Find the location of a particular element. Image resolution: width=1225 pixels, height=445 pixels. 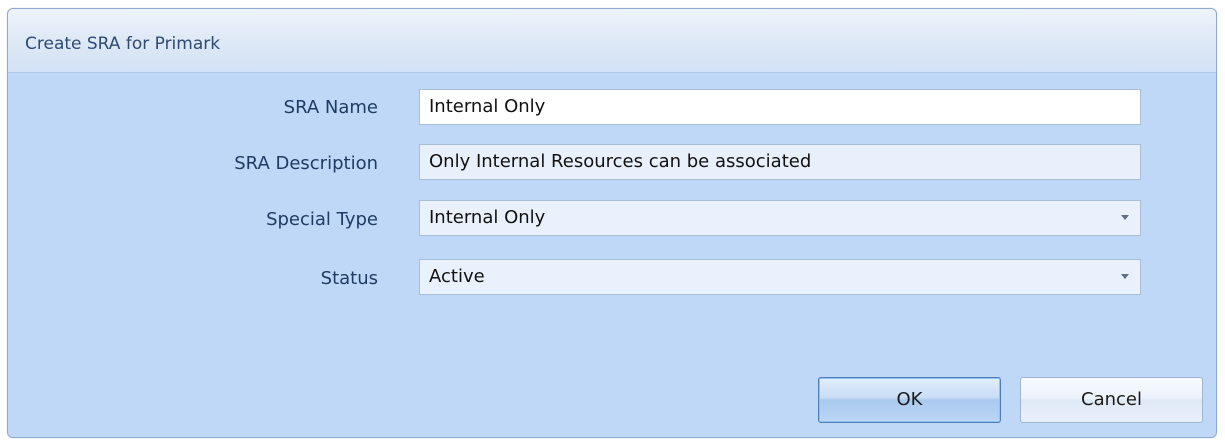

status-value: Active is located at coordinates (457, 276).